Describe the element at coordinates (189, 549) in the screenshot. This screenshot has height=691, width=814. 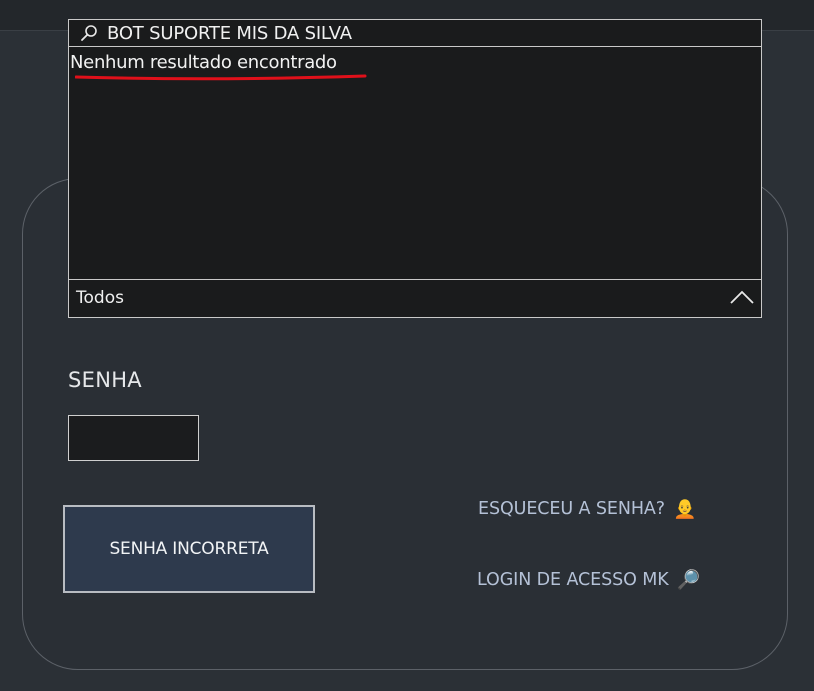
I see `submit-button: SENHA INCORRETA` at that location.